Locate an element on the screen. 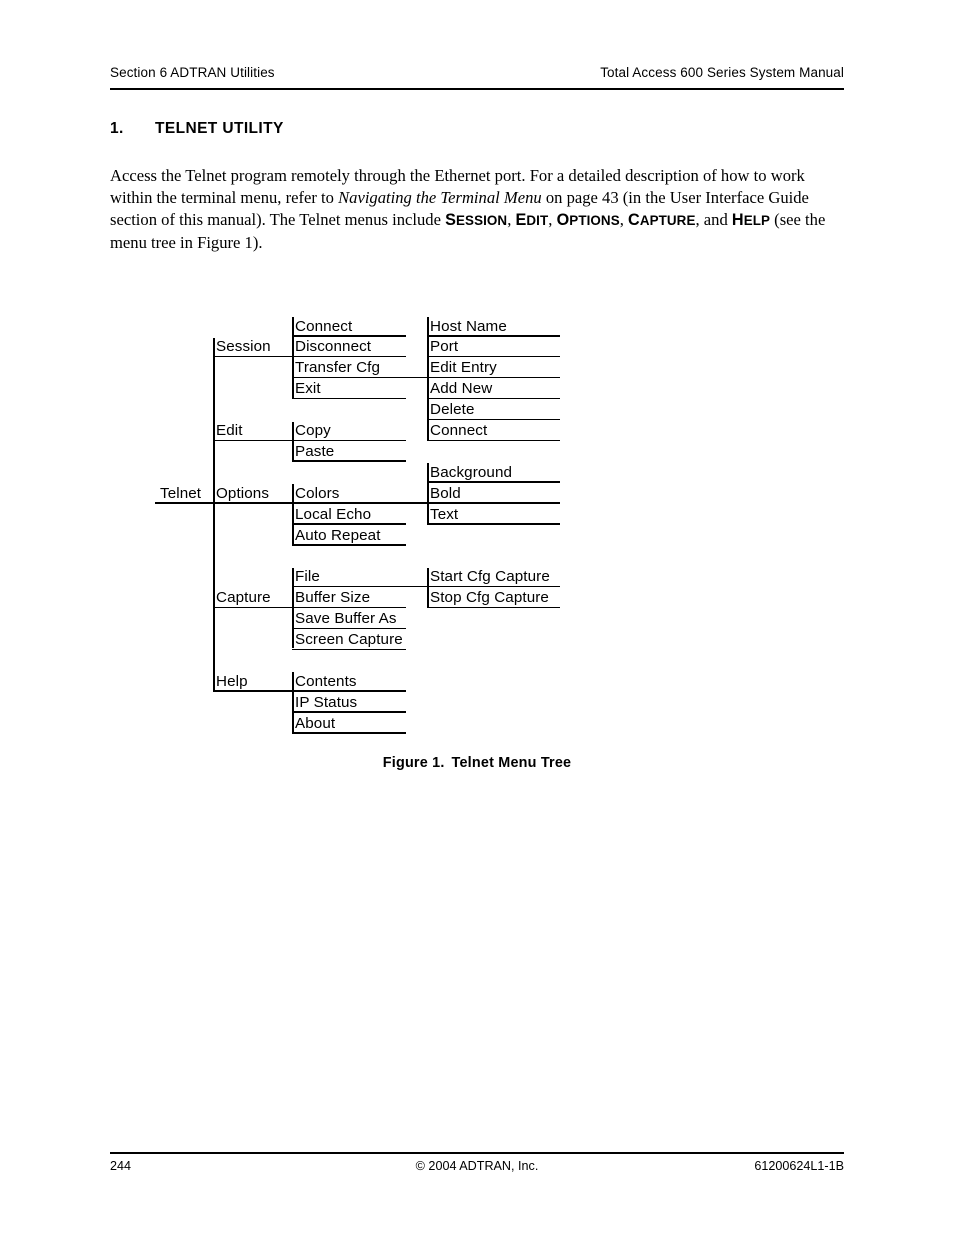  footer-copyright: © 2004 ADTRAN, Inc. is located at coordinates (477, 1166).